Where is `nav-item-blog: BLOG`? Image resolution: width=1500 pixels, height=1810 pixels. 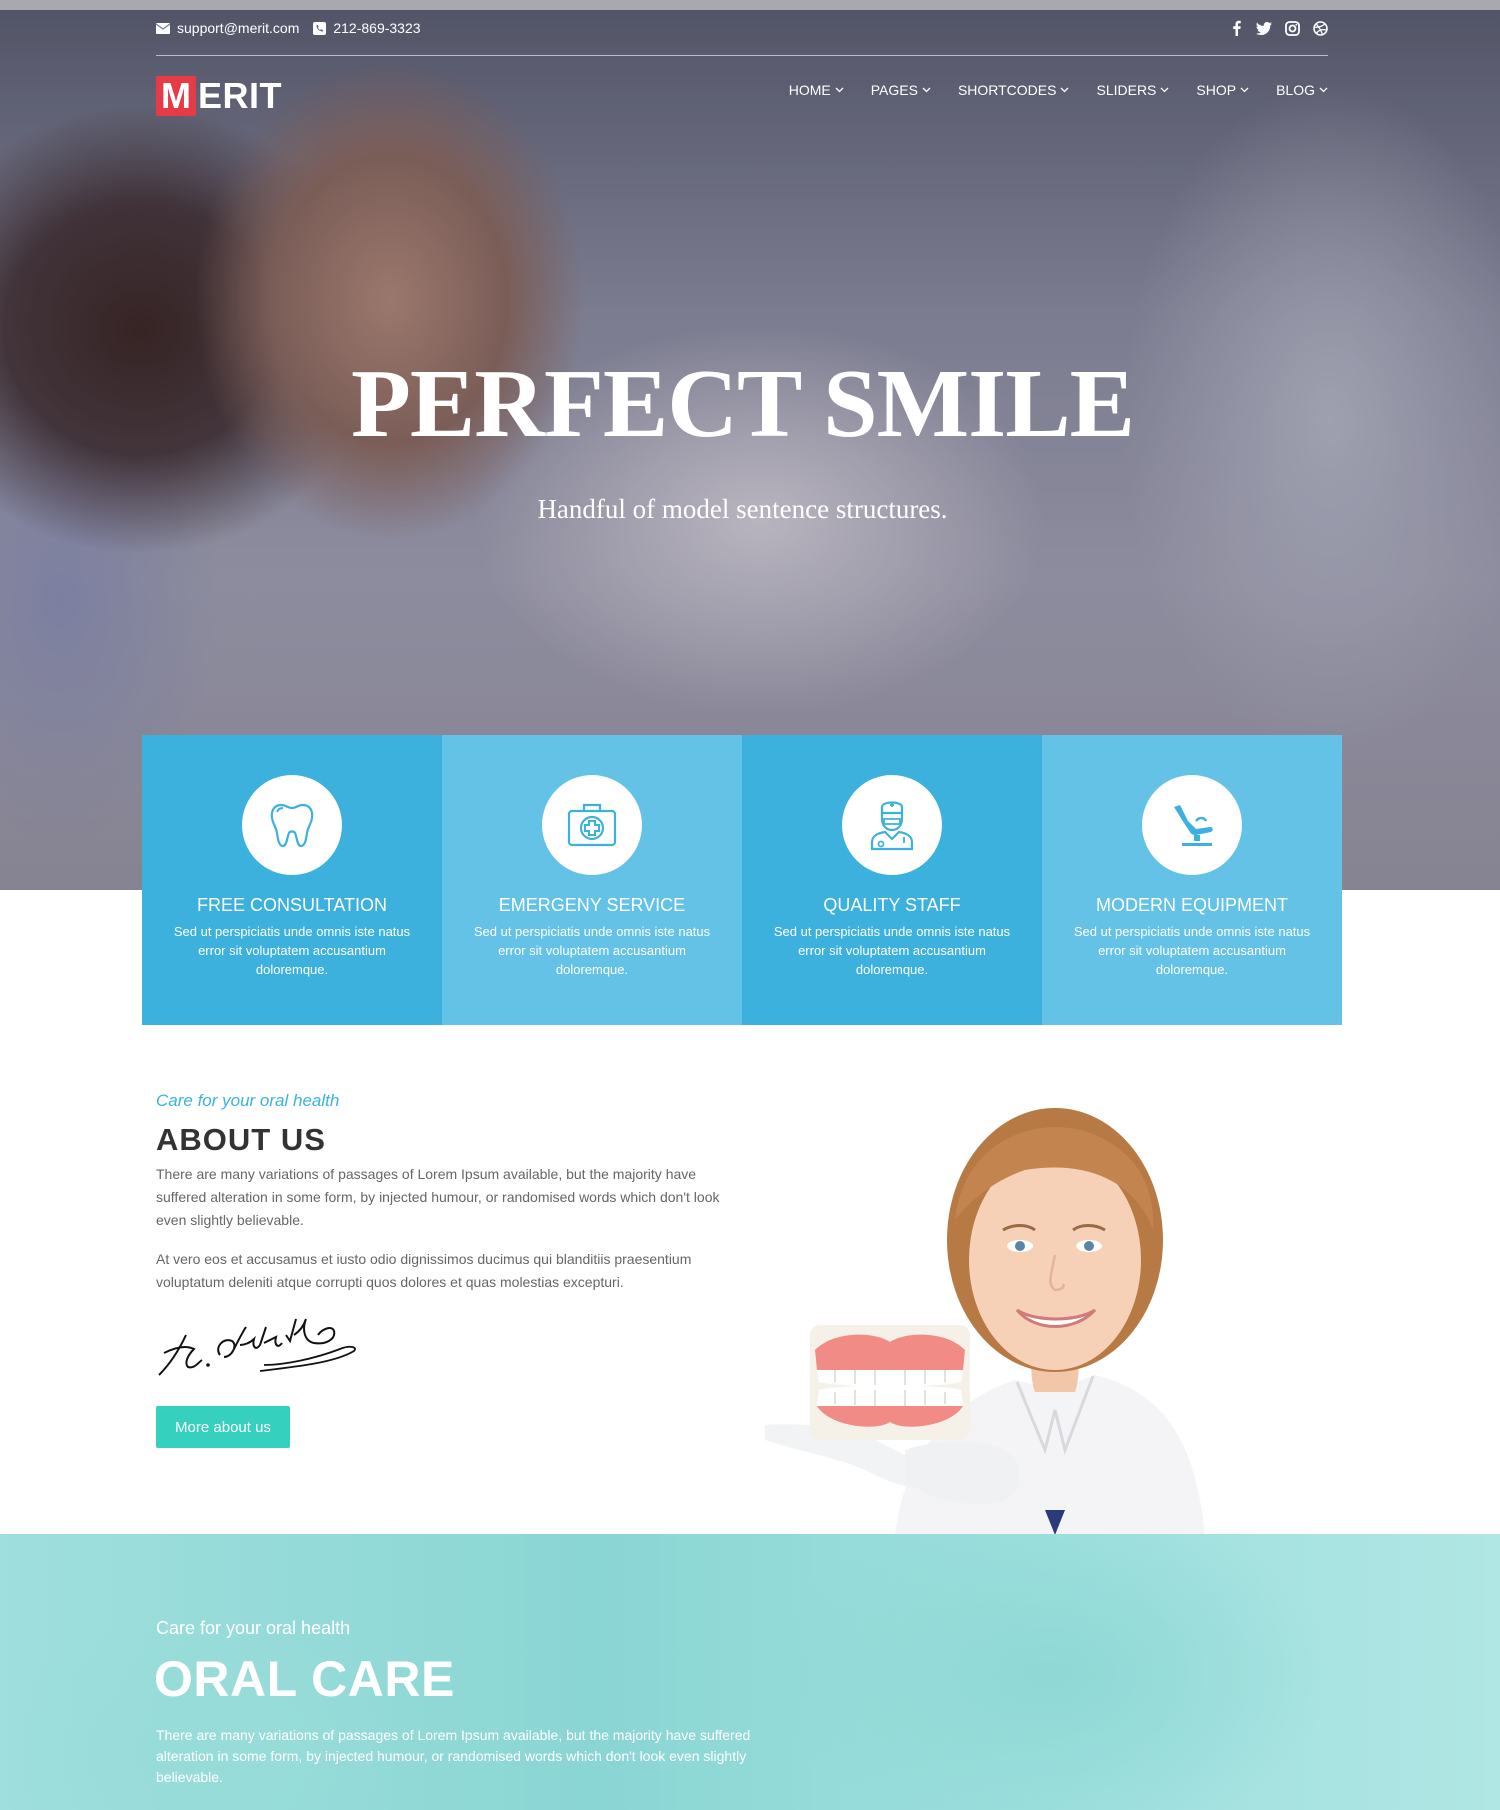
nav-item-blog: BLOG is located at coordinates (1302, 90).